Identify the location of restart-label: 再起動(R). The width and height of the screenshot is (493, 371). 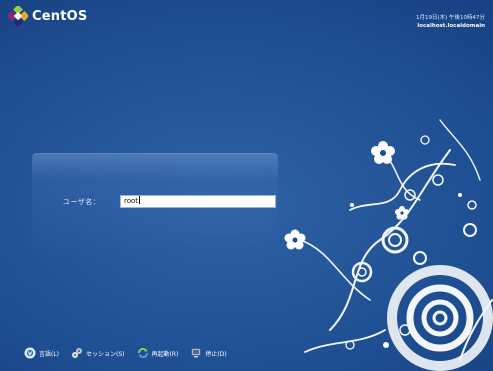
(165, 354).